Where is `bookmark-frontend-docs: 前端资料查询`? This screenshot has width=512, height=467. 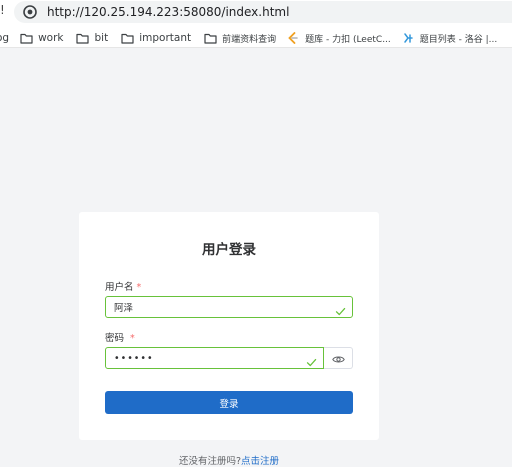 bookmark-frontend-docs: 前端资料查询 is located at coordinates (239, 38).